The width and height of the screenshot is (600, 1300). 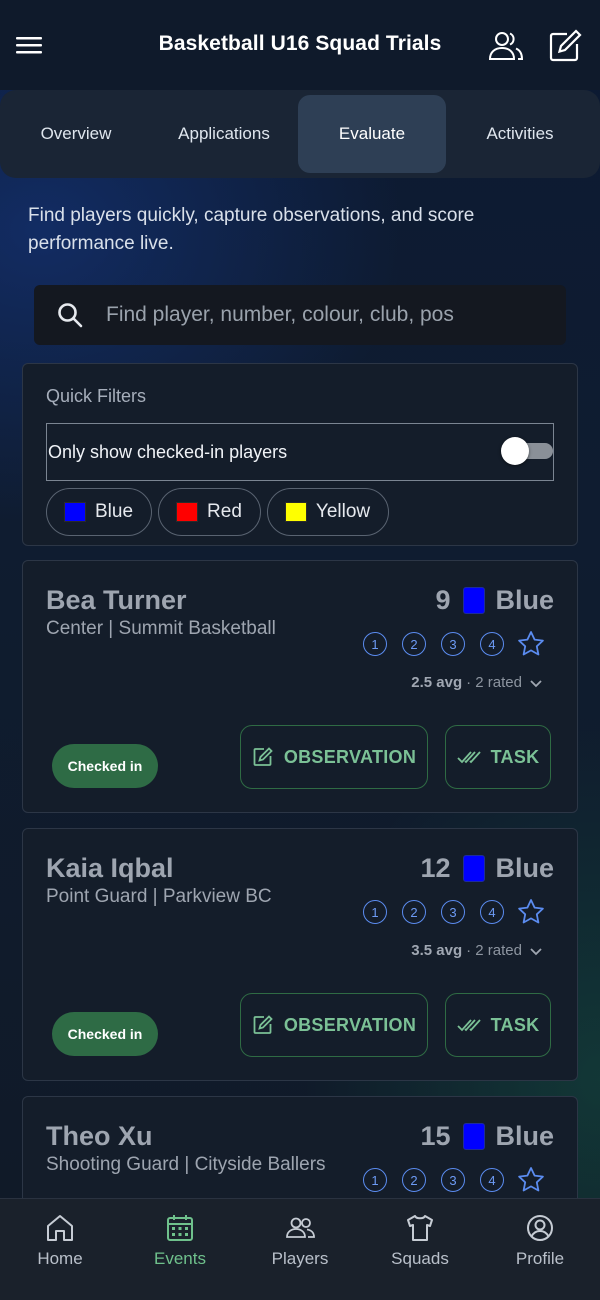 I want to click on nav-players: Players, so click(x=300, y=1249).